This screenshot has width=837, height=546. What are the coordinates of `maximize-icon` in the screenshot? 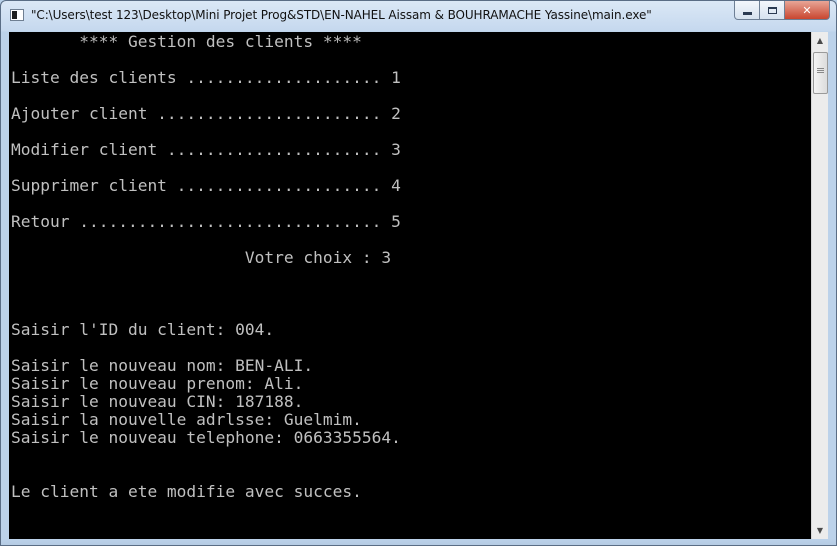 It's located at (772, 10).